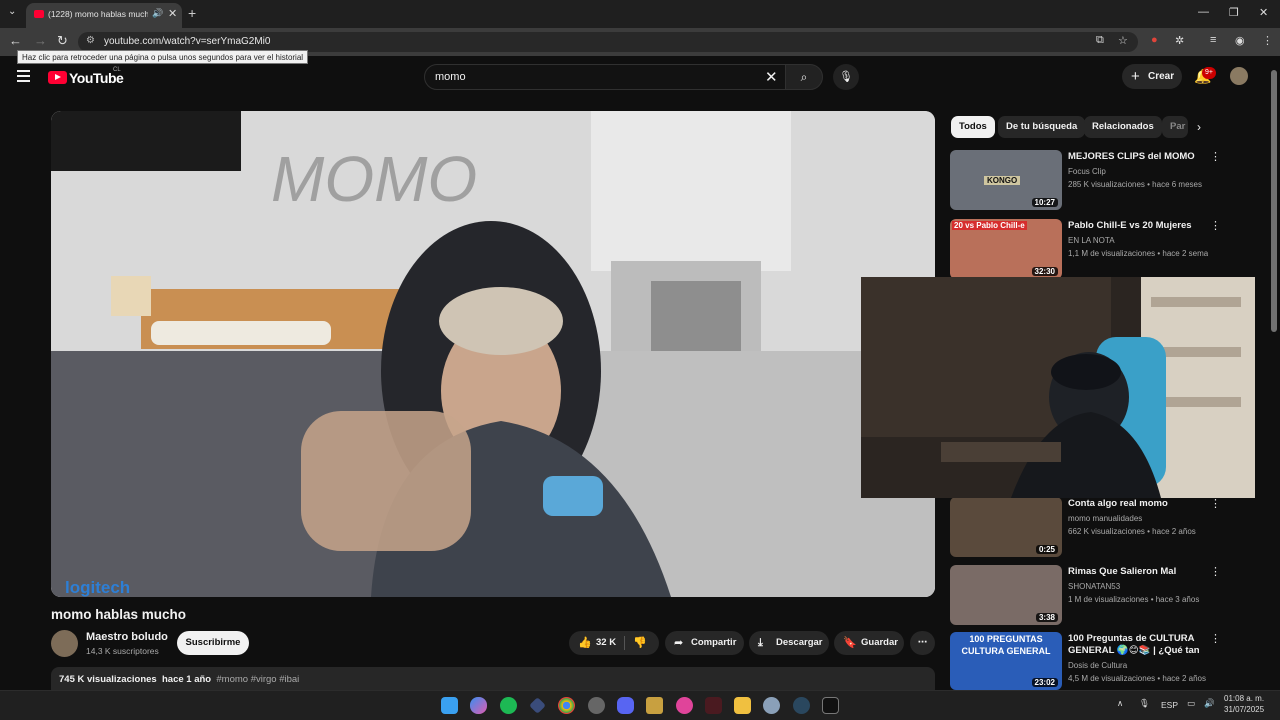 The width and height of the screenshot is (1280, 720). Describe the element at coordinates (186, 679) in the screenshot. I see `upload-age: hace 1 año` at that location.